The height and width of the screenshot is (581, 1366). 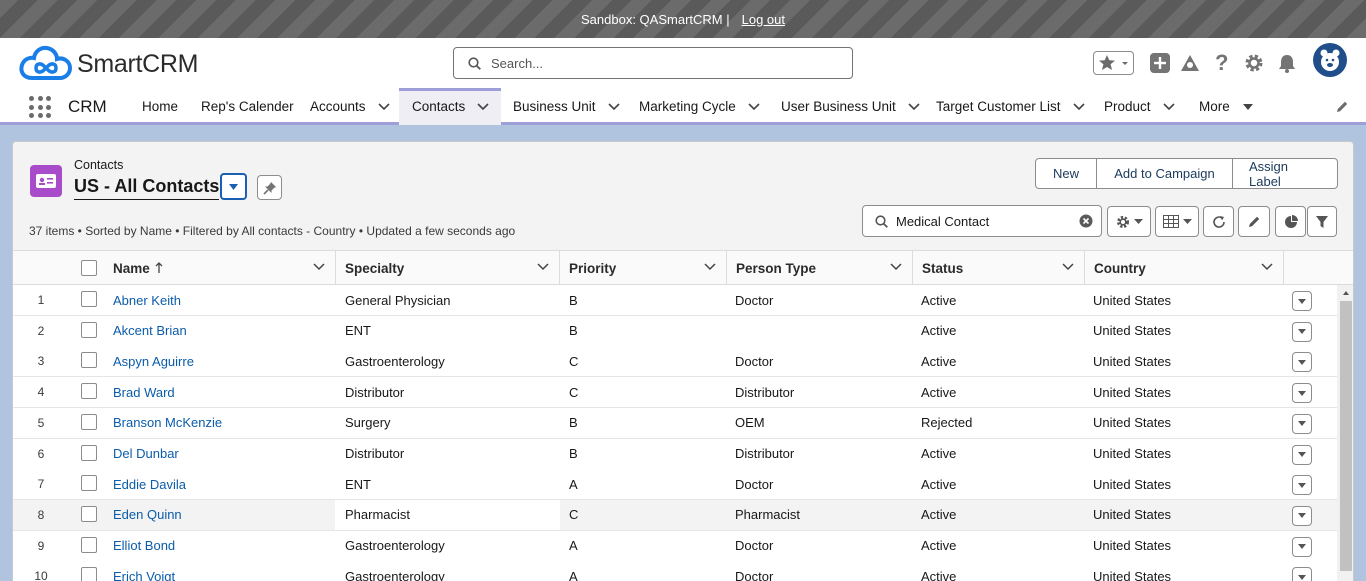 I want to click on add-to-campaign-button: Add to Campaign, so click(x=1164, y=173).